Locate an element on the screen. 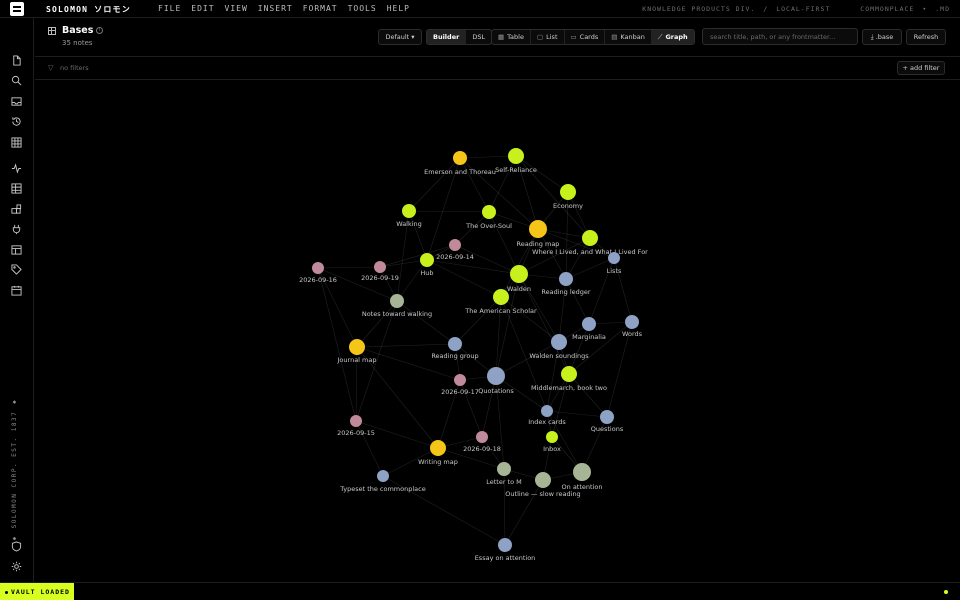 This screenshot has height=600, width=960. blocks-icon is located at coordinates (16, 209).